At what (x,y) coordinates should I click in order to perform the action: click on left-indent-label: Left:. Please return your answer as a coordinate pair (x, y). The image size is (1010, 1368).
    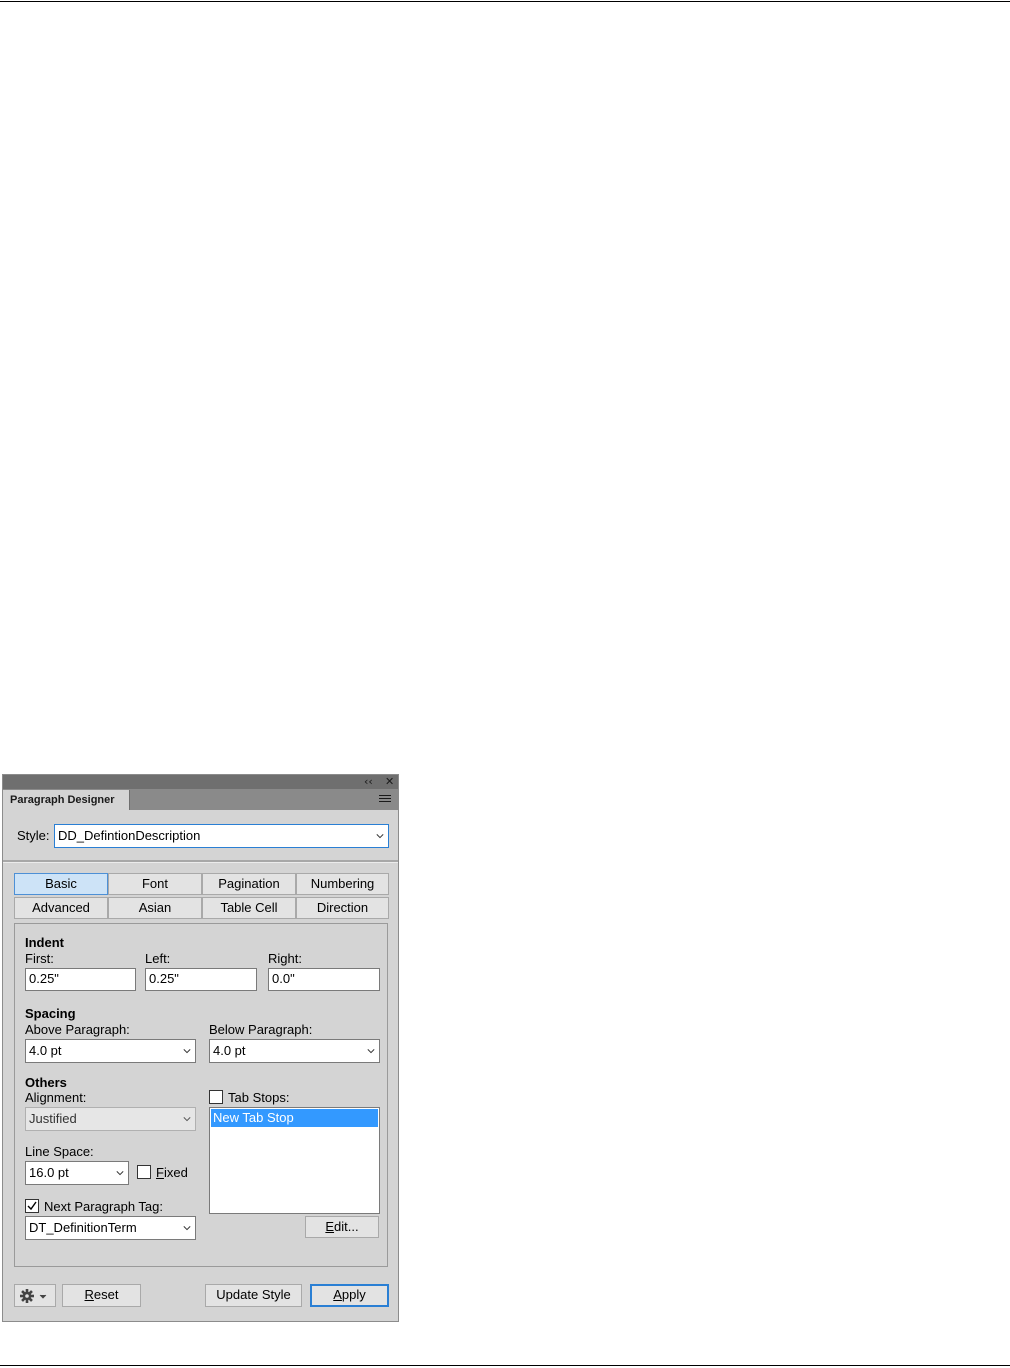
    Looking at the image, I should click on (158, 958).